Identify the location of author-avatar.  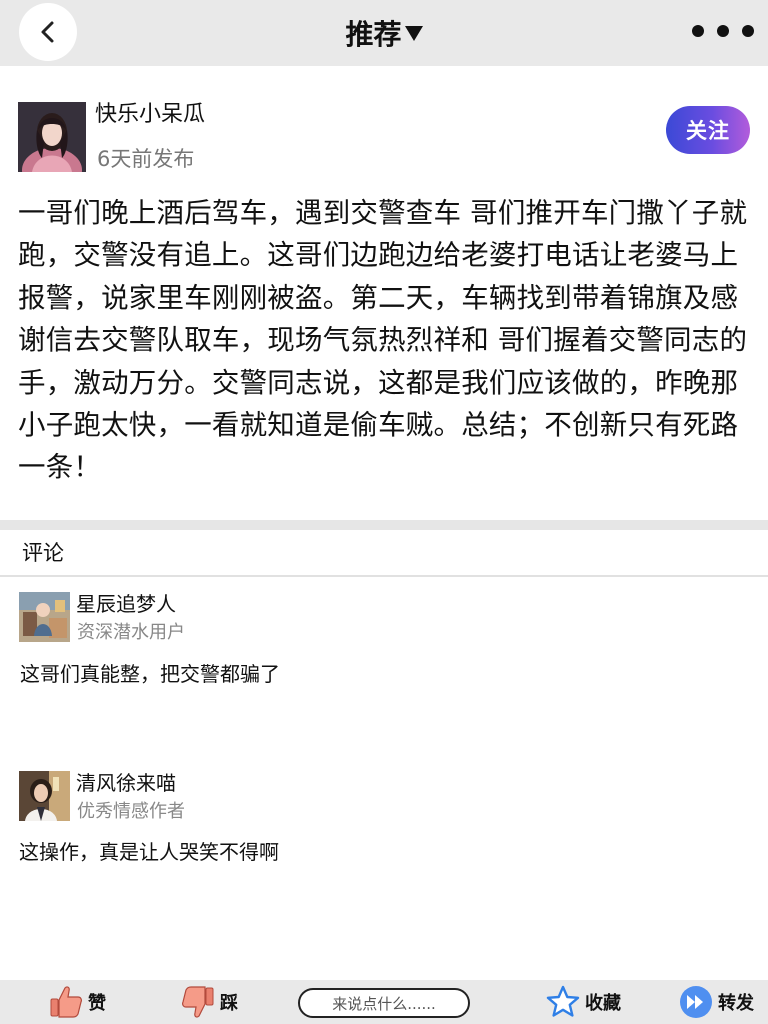
(52, 137).